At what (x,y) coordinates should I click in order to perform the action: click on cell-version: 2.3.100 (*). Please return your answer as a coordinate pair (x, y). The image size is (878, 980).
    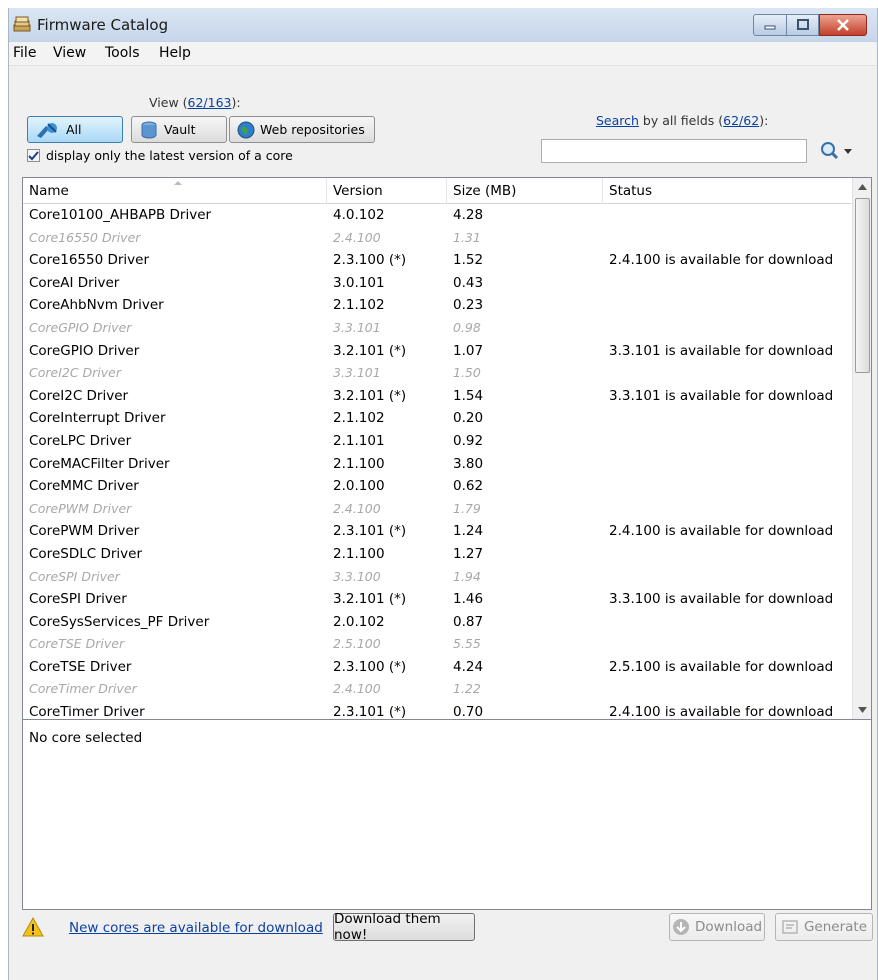
    Looking at the image, I should click on (370, 666).